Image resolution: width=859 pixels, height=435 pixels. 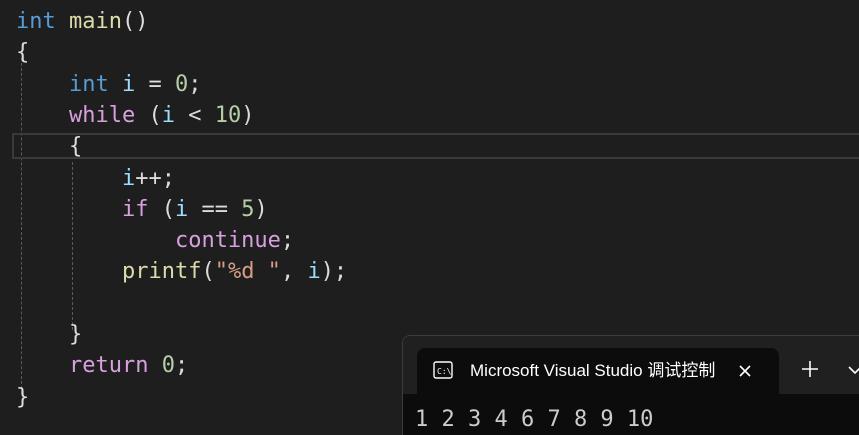 I want to click on code-token: <, so click(x=194, y=115).